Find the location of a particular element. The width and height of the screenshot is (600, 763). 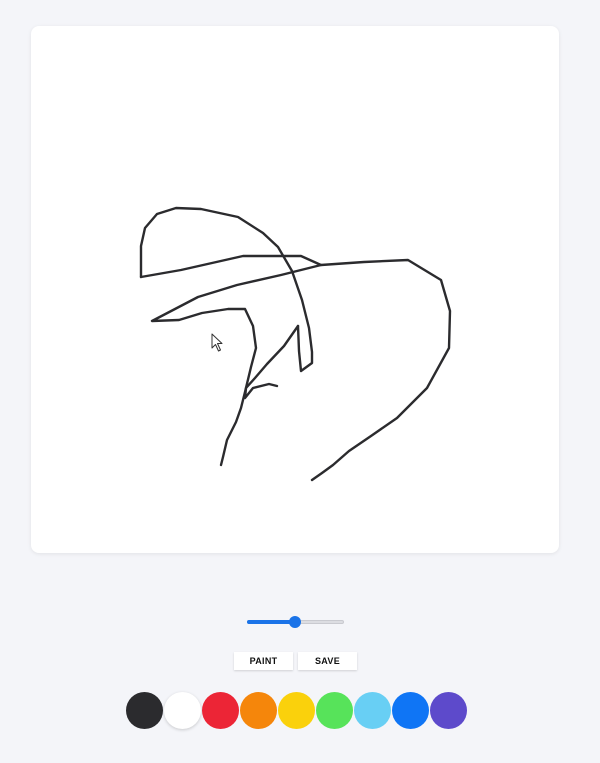

save-button: SAVE is located at coordinates (327, 661).